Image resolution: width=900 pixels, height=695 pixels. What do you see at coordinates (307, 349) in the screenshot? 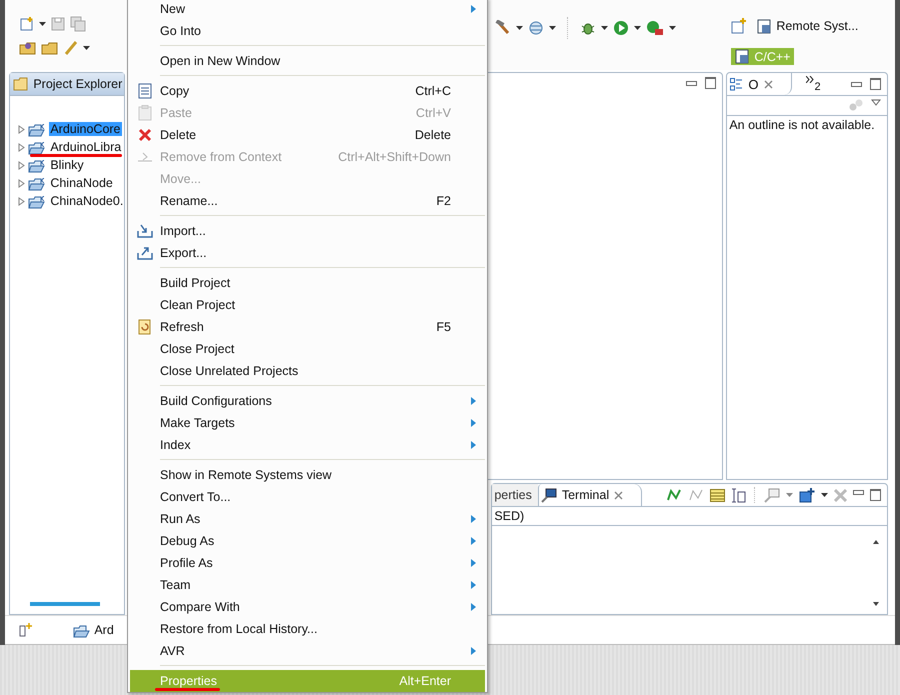
I see `menu-item: Close Project` at bounding box center [307, 349].